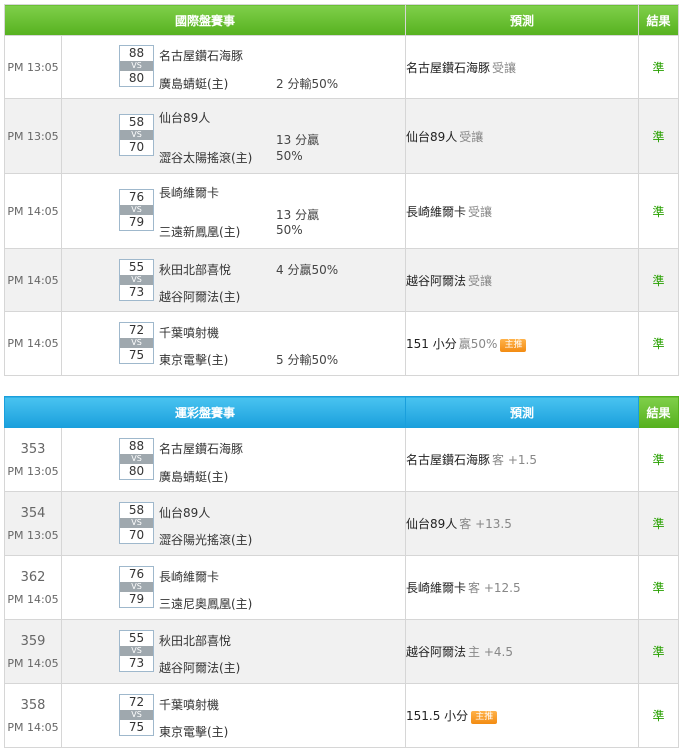 This screenshot has width=680, height=750. What do you see at coordinates (432, 524) in the screenshot?
I see `prediction-pick: 仙台89人` at bounding box center [432, 524].